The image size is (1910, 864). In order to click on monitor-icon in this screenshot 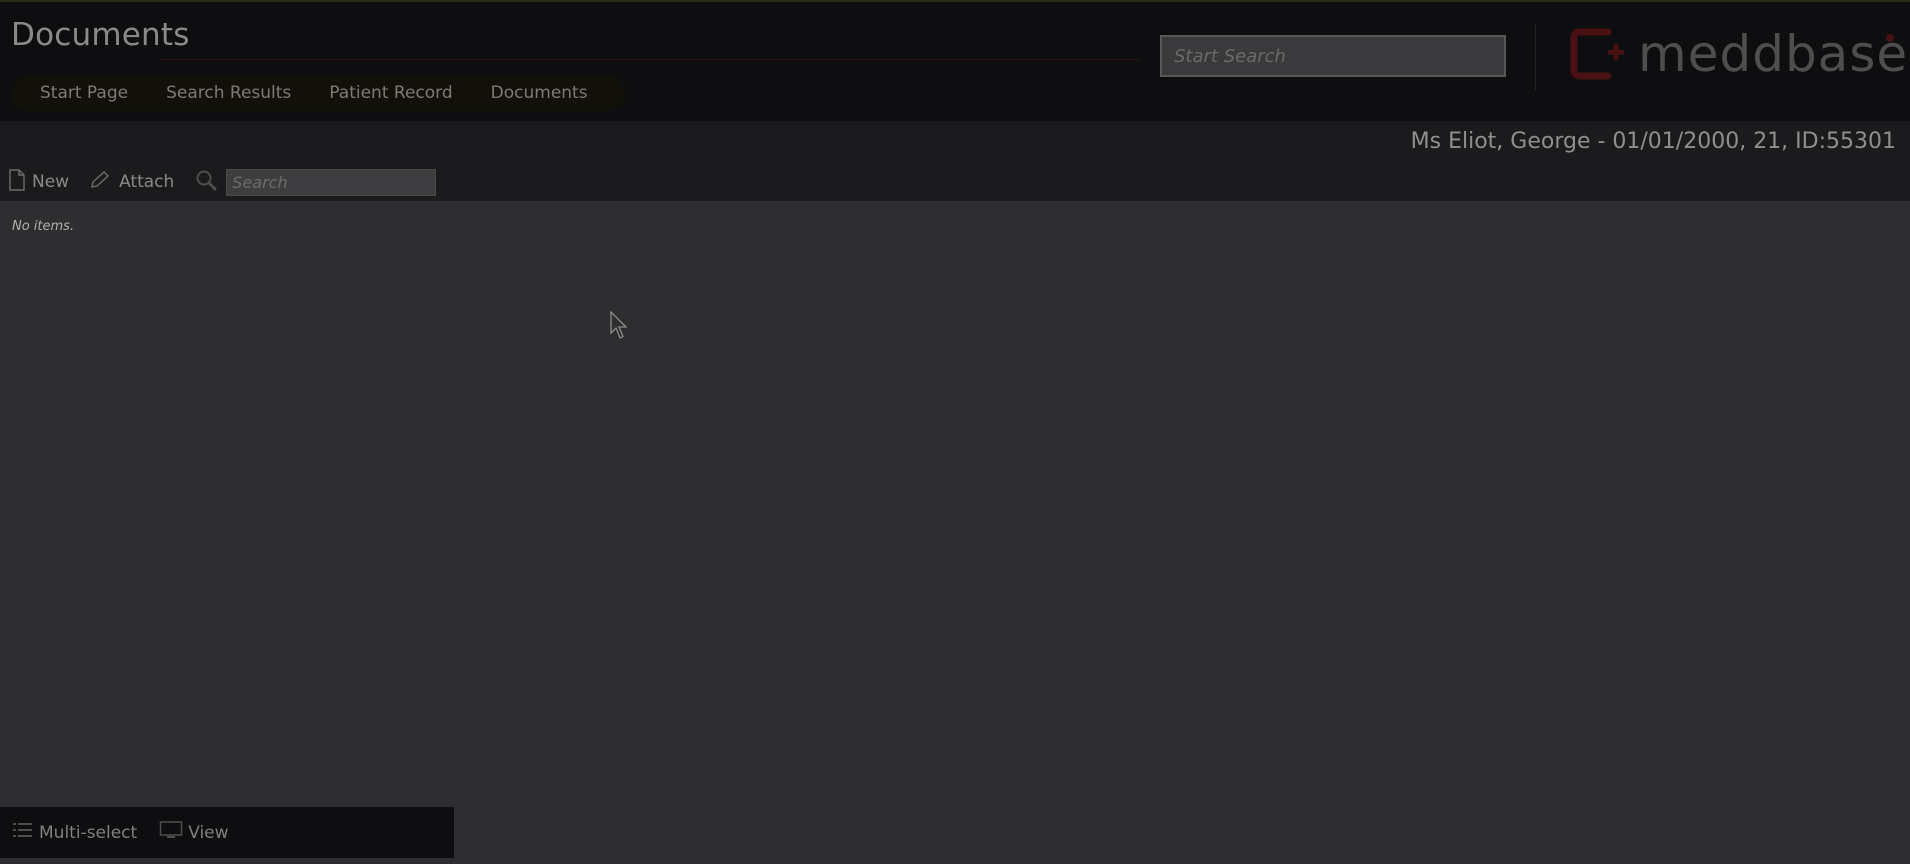, I will do `click(173, 832)`.